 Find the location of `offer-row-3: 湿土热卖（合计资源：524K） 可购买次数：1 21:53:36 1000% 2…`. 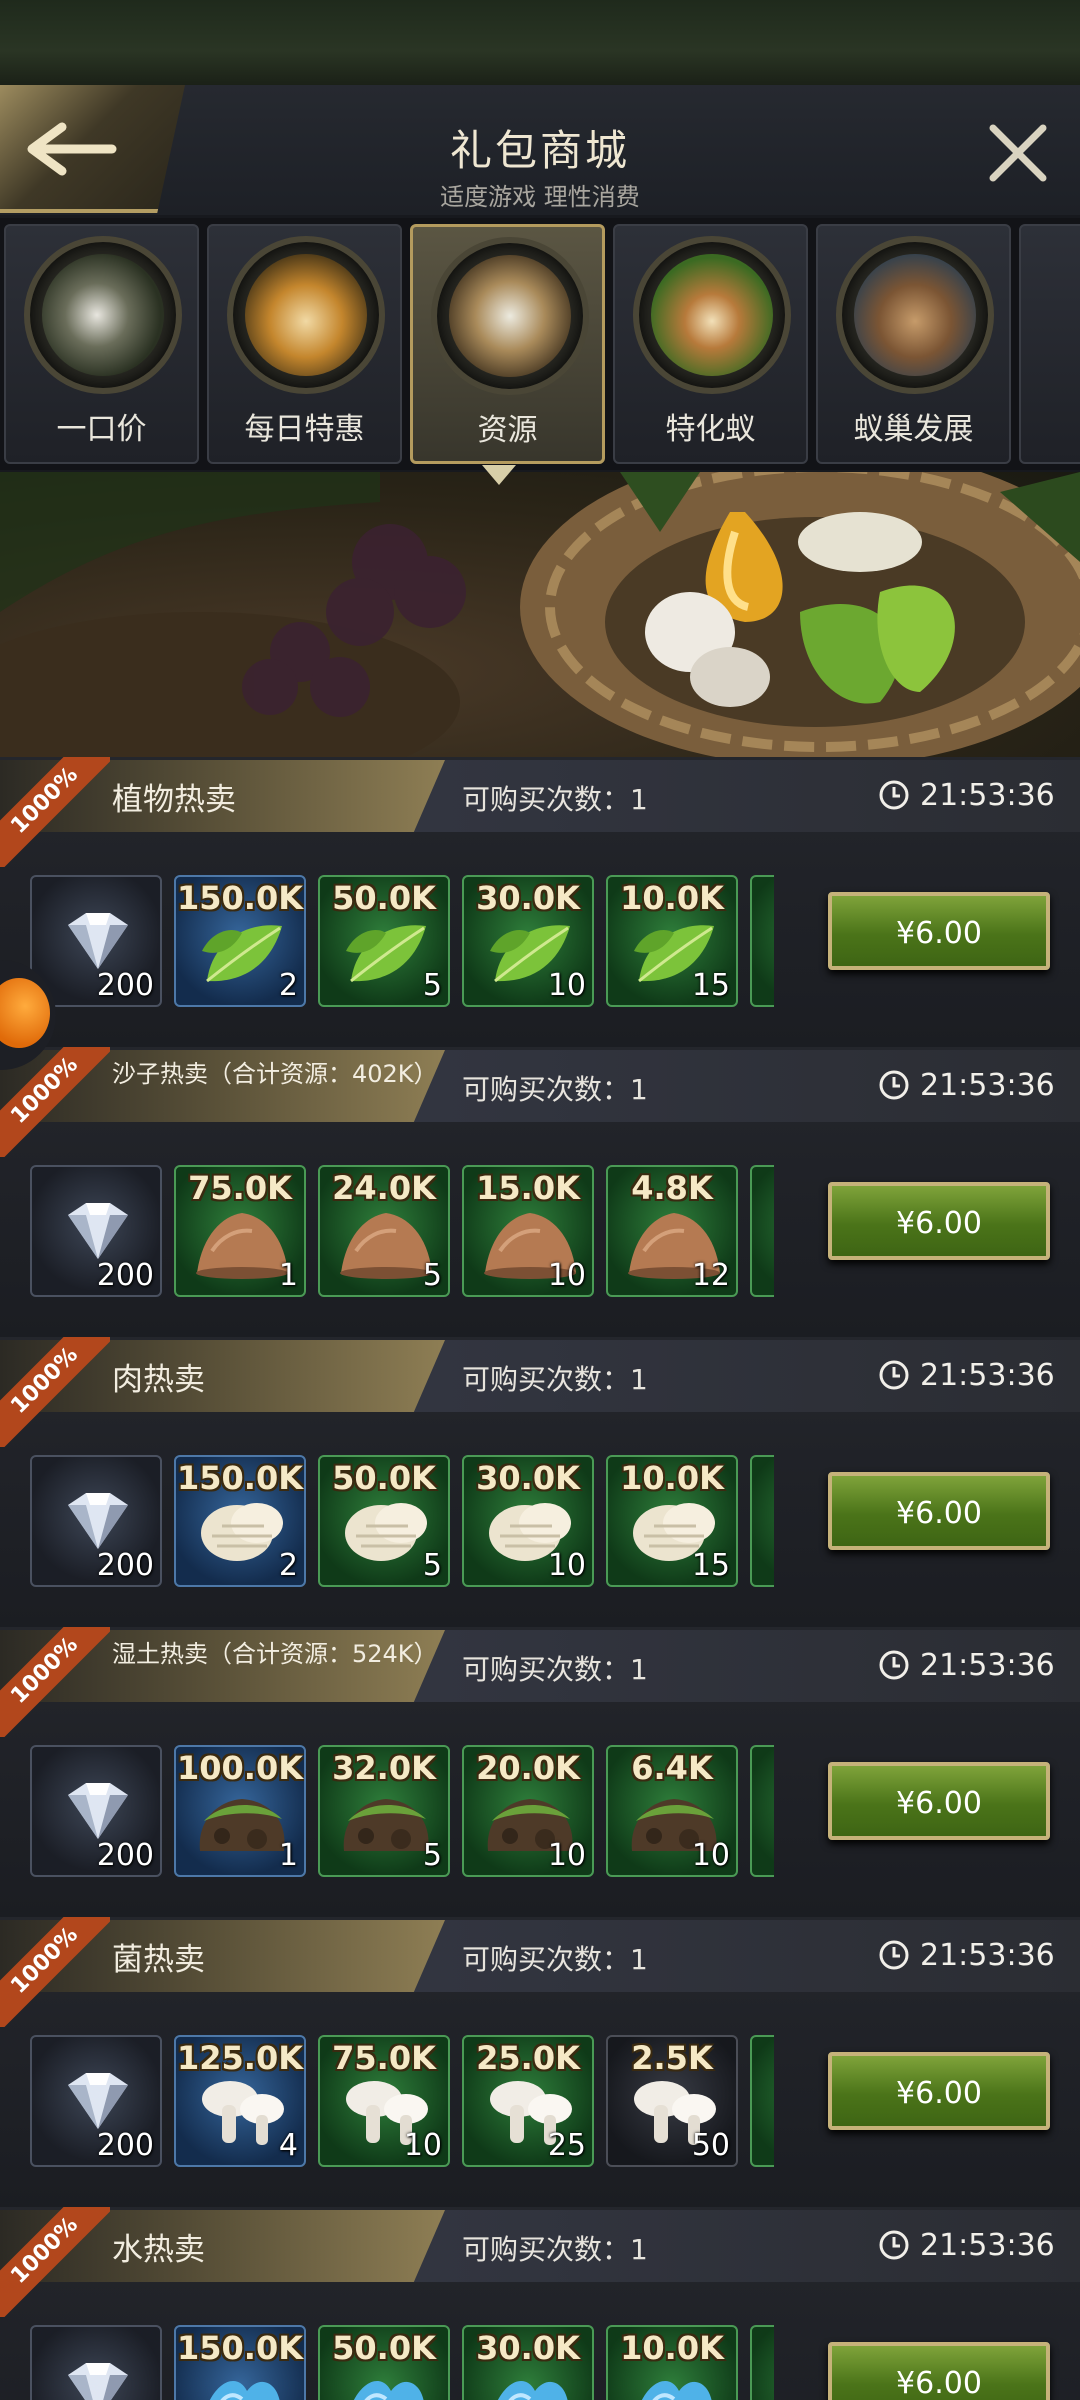

offer-row-3: 湿土热卖（合计资源：524K） 可购买次数：1 21:53:36 1000% 2… is located at coordinates (540, 1772).